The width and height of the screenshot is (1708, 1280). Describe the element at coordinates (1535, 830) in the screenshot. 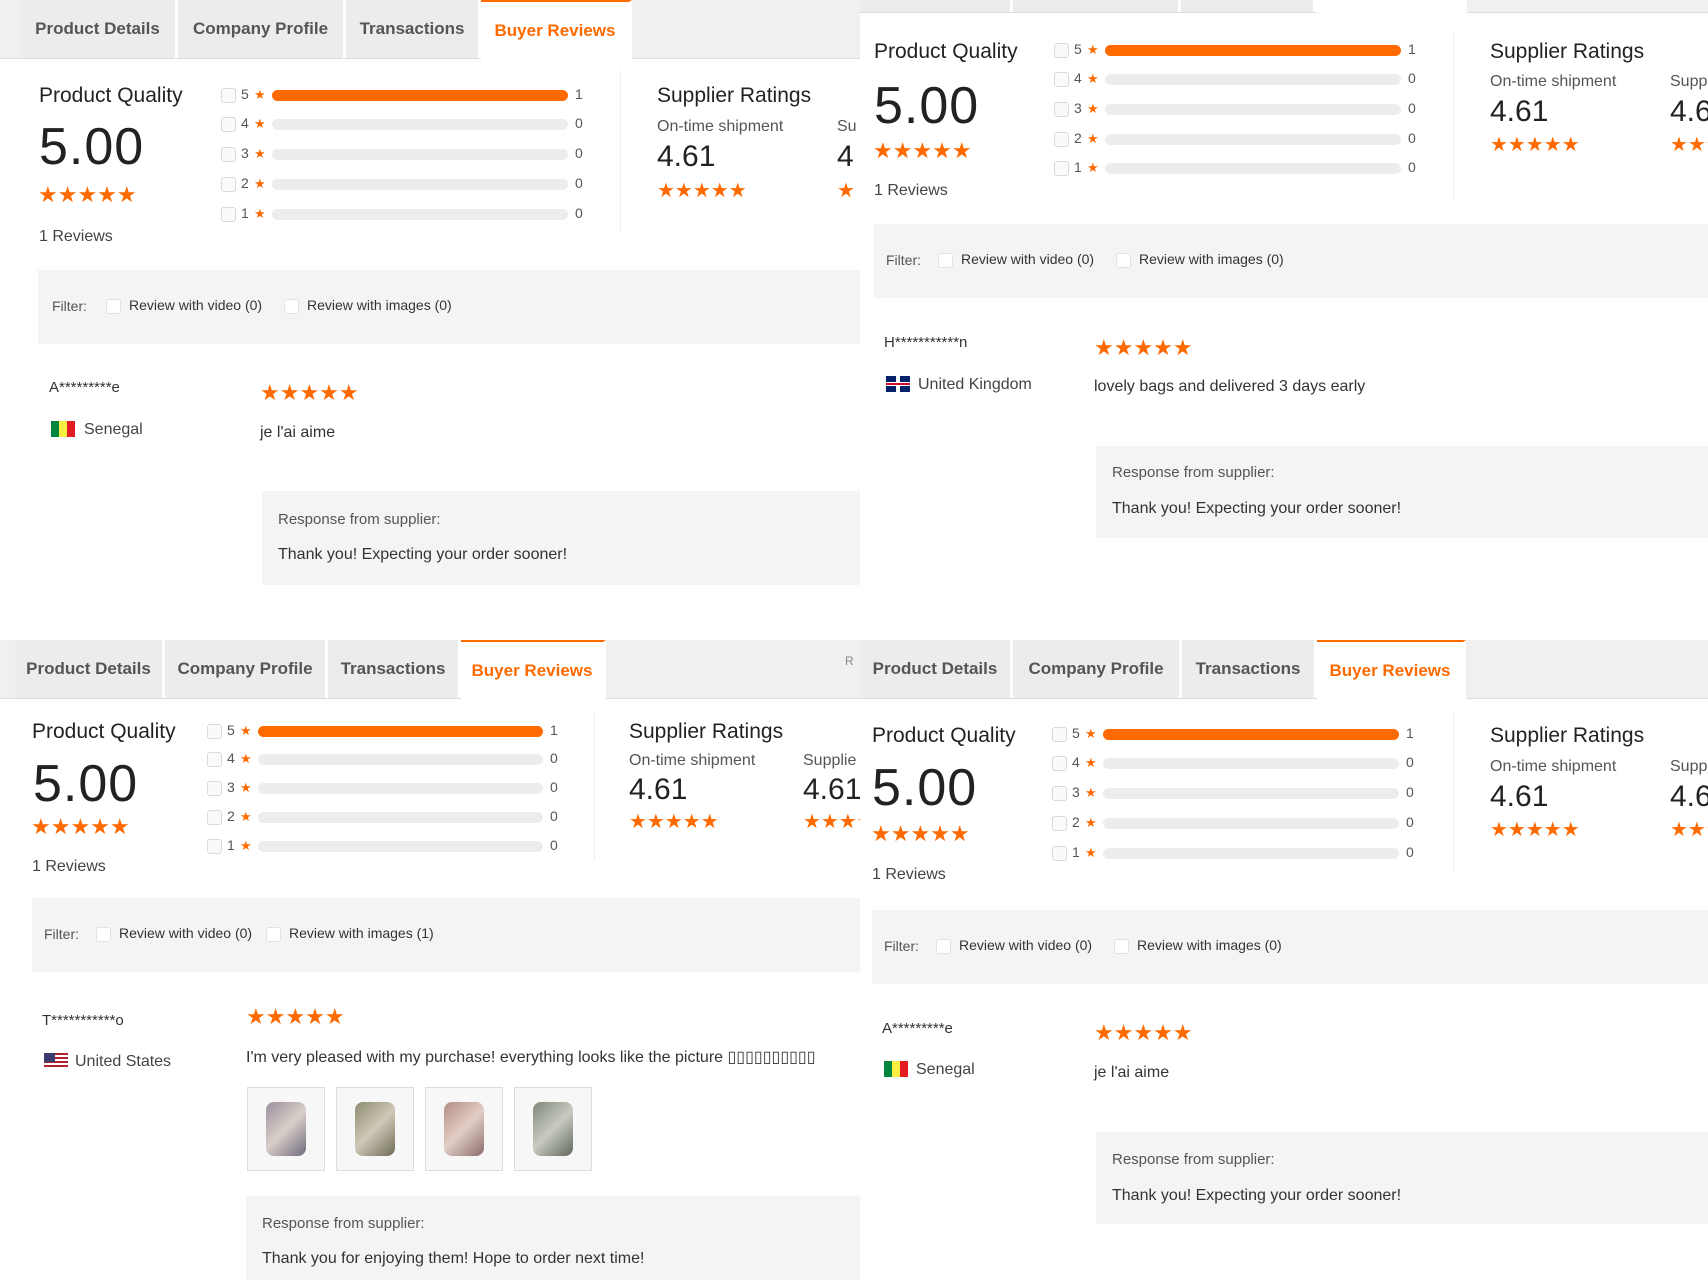

I see `ontime-stars: ★★★★★` at that location.